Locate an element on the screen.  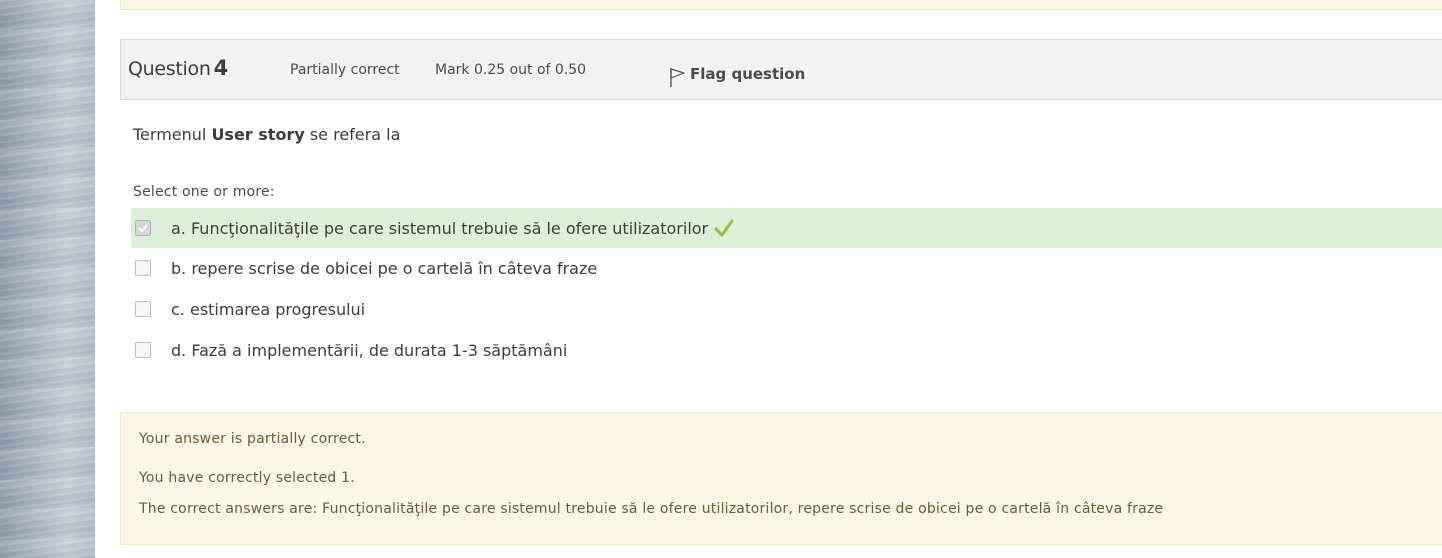
previous-question-feedback is located at coordinates (781, 5).